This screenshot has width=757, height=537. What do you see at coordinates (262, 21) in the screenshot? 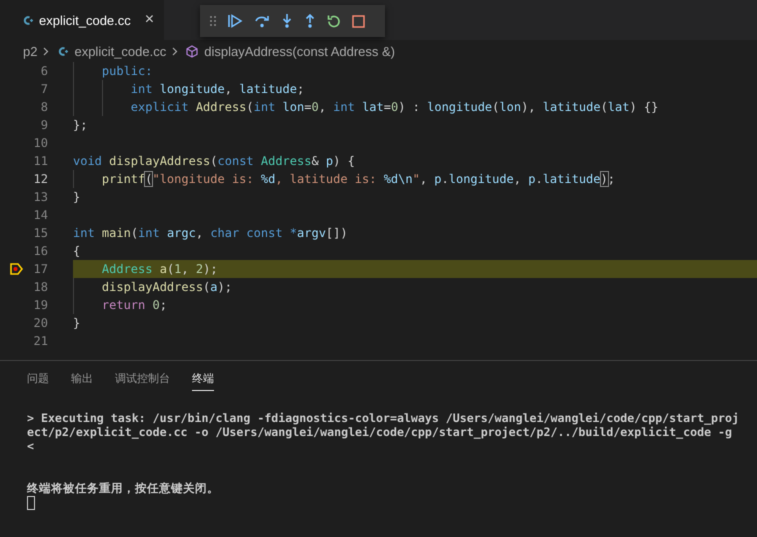
I see `step-over-icon` at bounding box center [262, 21].